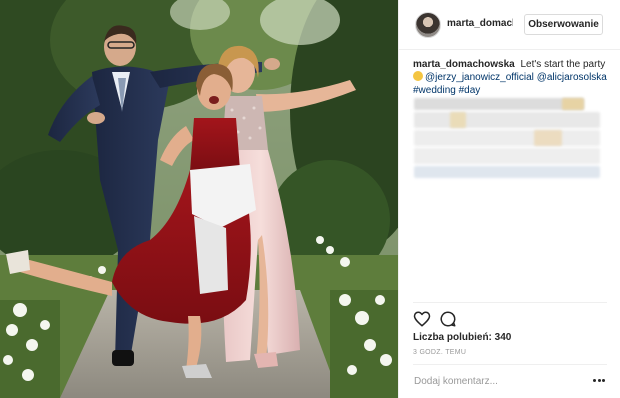 The image size is (620, 398). I want to click on comment-input, so click(489, 381).